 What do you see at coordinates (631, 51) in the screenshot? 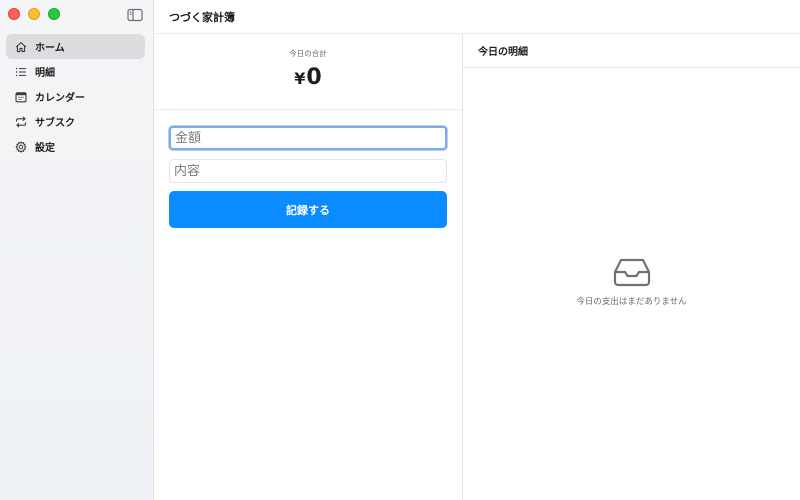
I see `details-header: 今日の明細` at bounding box center [631, 51].